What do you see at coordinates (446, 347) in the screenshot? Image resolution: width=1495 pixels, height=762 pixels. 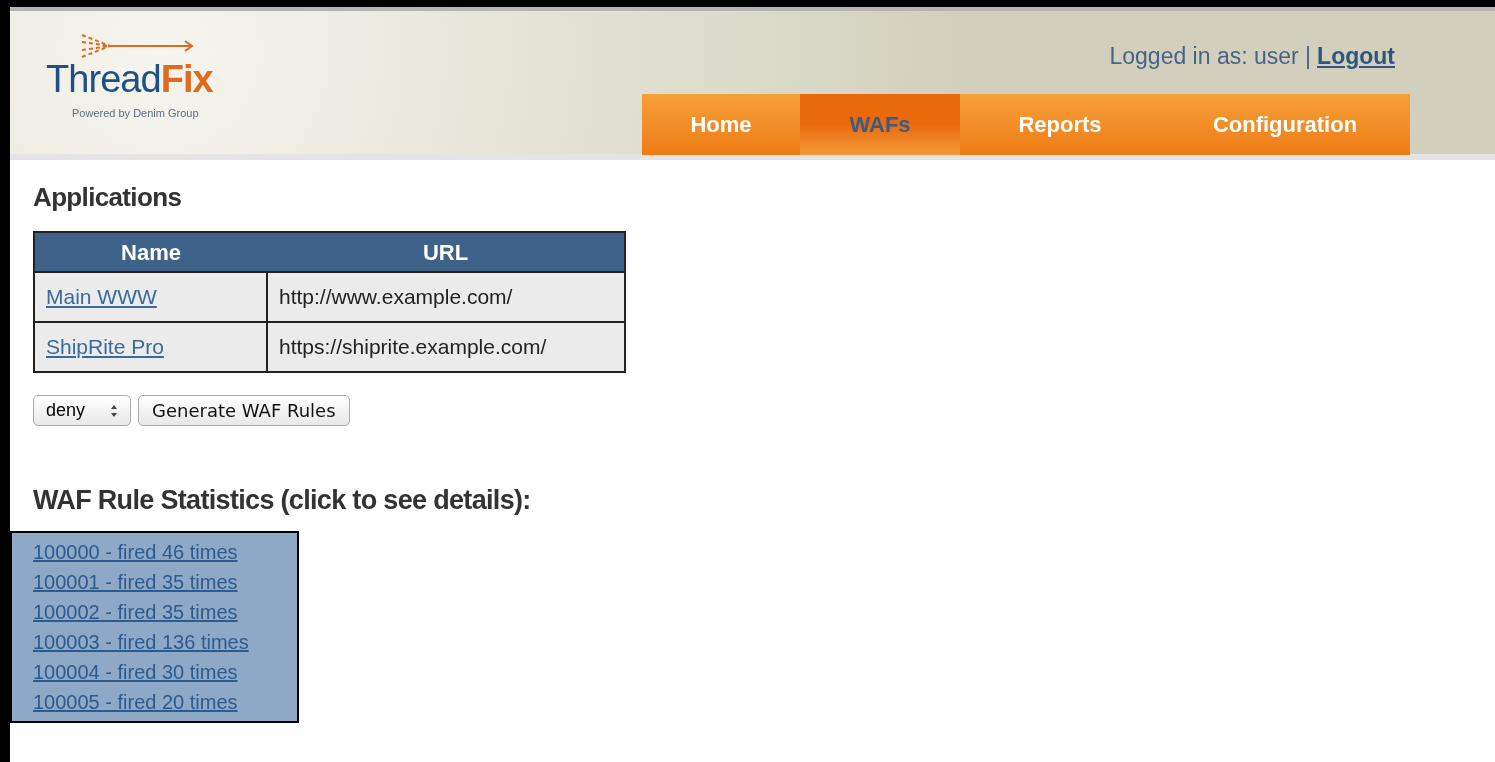 I see `url-cell: https://shiprite.example.com/` at bounding box center [446, 347].